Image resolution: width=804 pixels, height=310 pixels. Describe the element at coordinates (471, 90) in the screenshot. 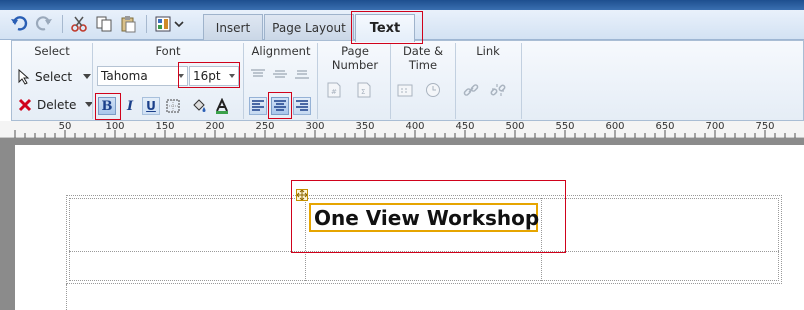

I see `insert-link-icon` at that location.